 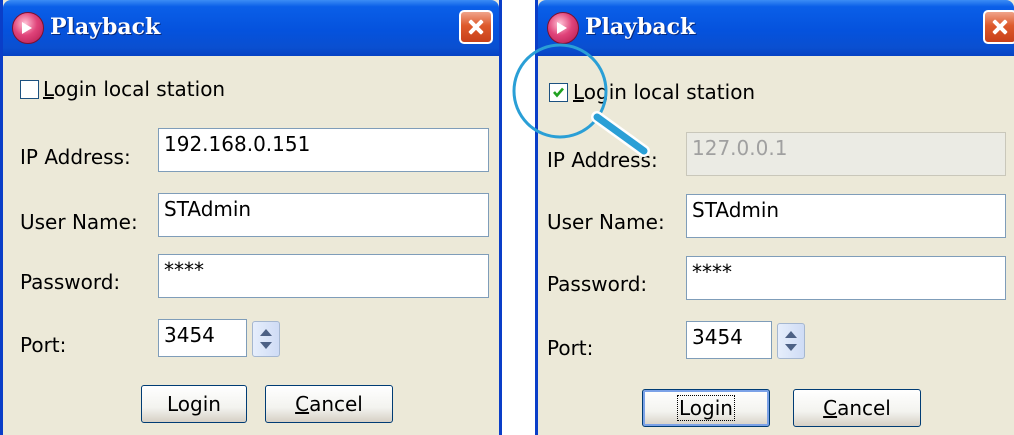 What do you see at coordinates (323, 150) in the screenshot?
I see `ip-address-input: 192.168.0.151` at bounding box center [323, 150].